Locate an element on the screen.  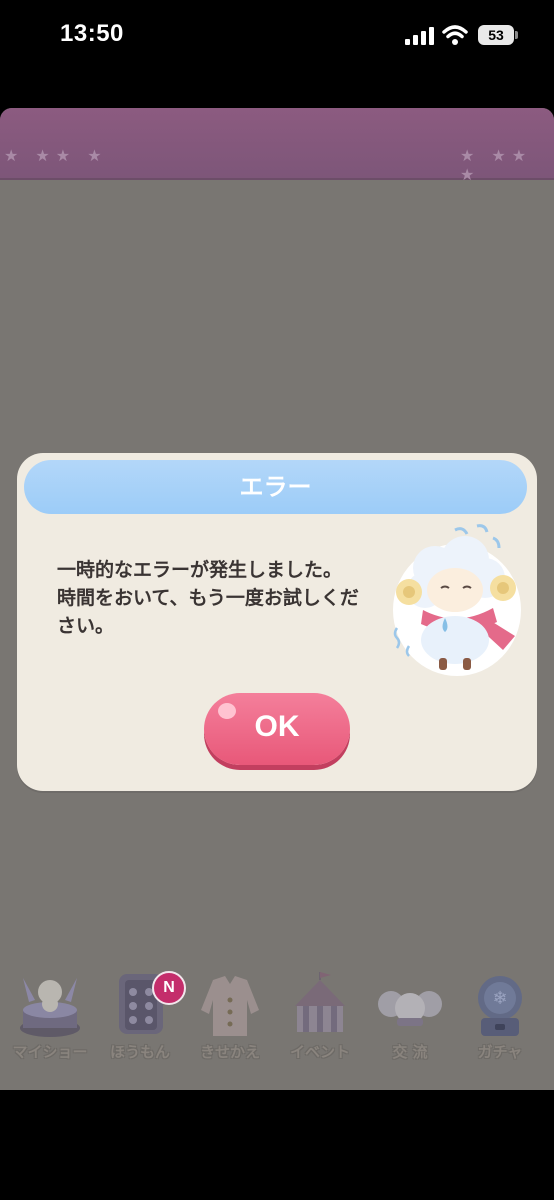
nav-item-dress-up: きせかえ is located at coordinates (230, 1018).